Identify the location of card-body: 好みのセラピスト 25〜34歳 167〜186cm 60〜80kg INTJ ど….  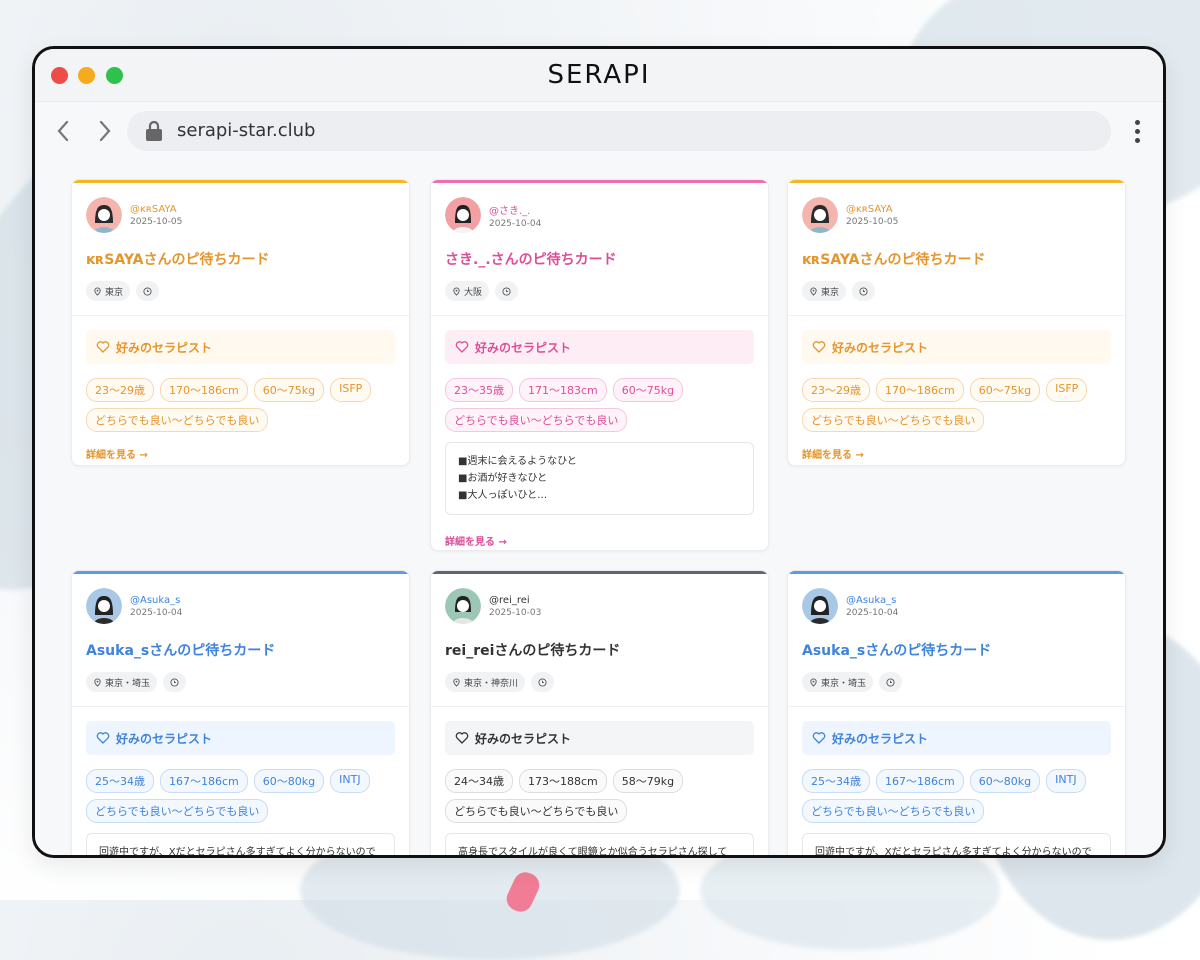
(240, 781).